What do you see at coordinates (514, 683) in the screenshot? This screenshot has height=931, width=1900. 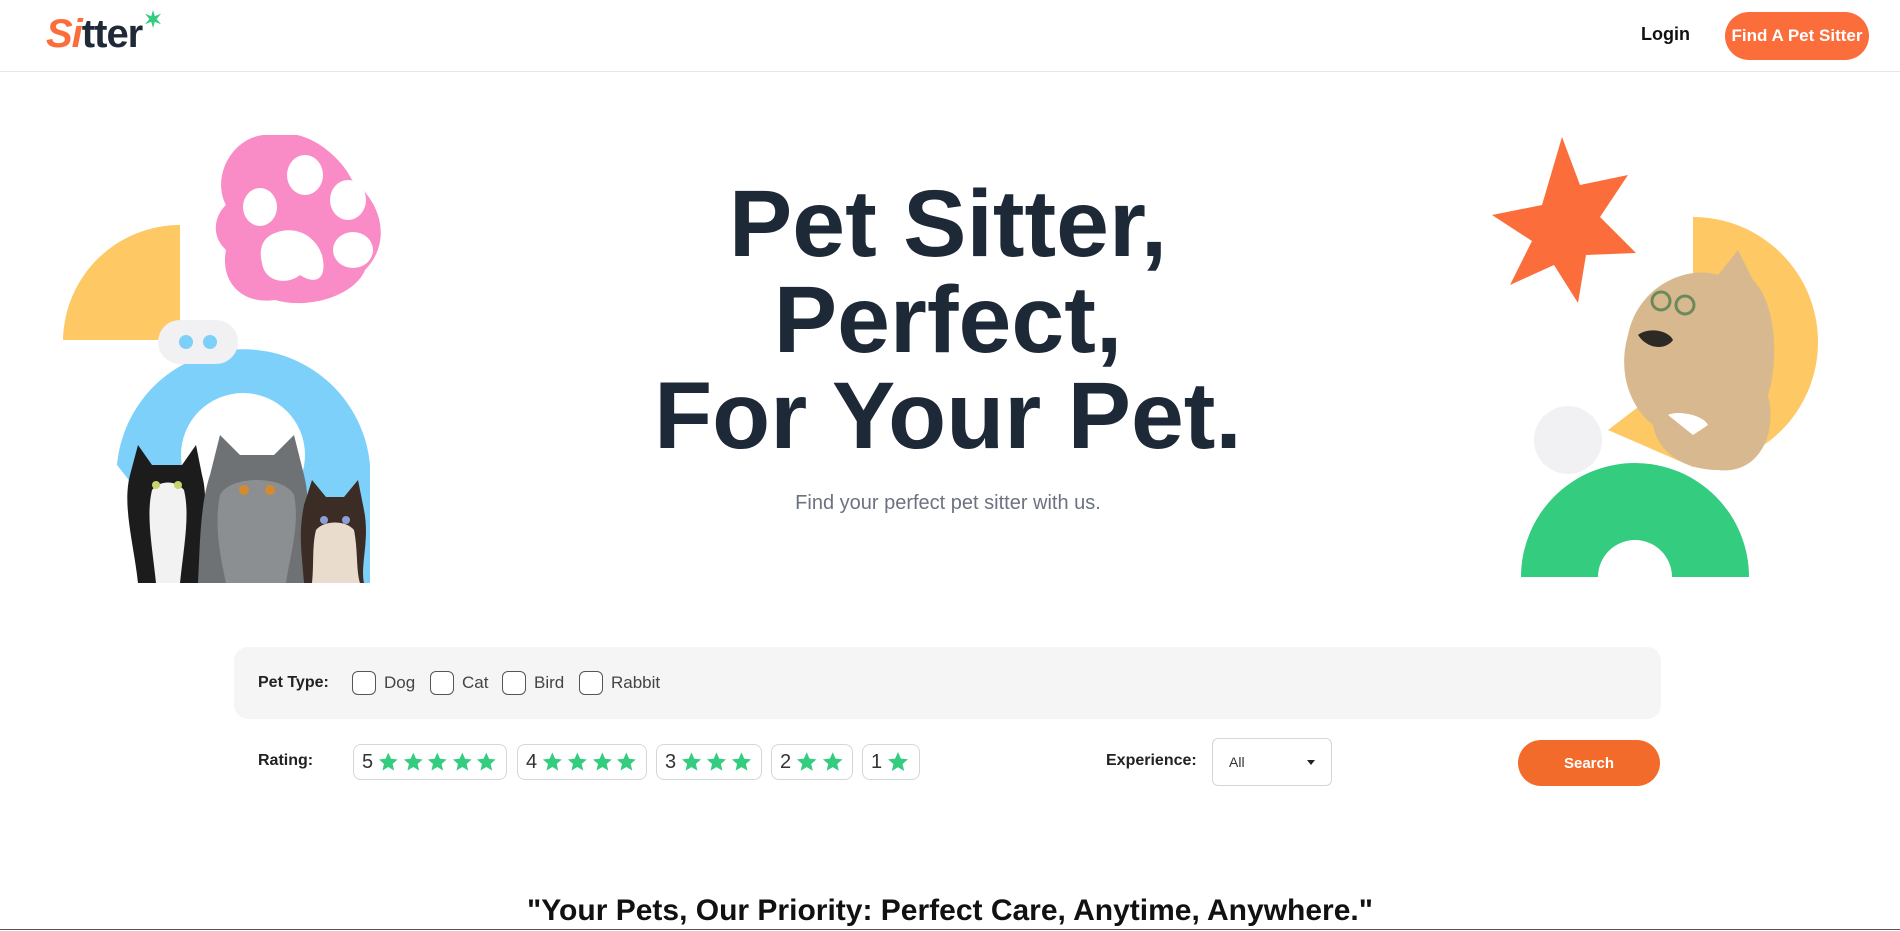 I see `checkbox-bird` at bounding box center [514, 683].